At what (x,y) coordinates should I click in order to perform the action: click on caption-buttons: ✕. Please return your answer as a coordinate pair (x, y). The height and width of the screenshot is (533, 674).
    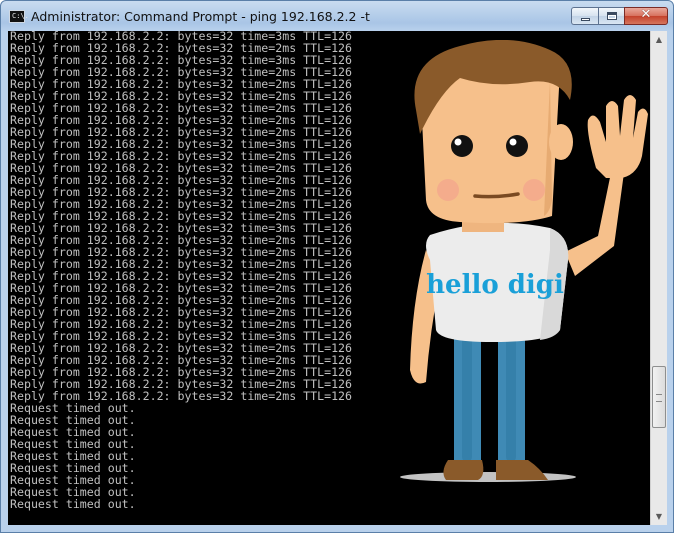
    Looking at the image, I should click on (619, 17).